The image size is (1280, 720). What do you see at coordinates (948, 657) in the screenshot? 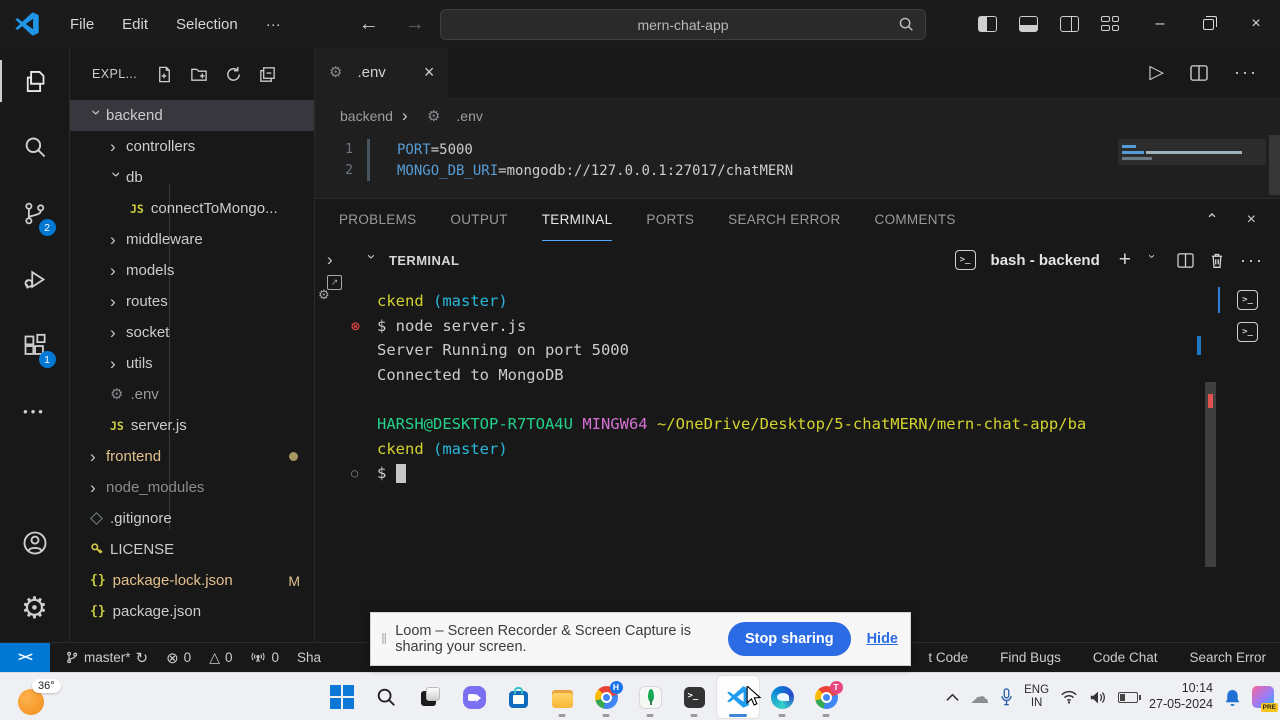
I see `status-action-t-code: t Code` at bounding box center [948, 657].